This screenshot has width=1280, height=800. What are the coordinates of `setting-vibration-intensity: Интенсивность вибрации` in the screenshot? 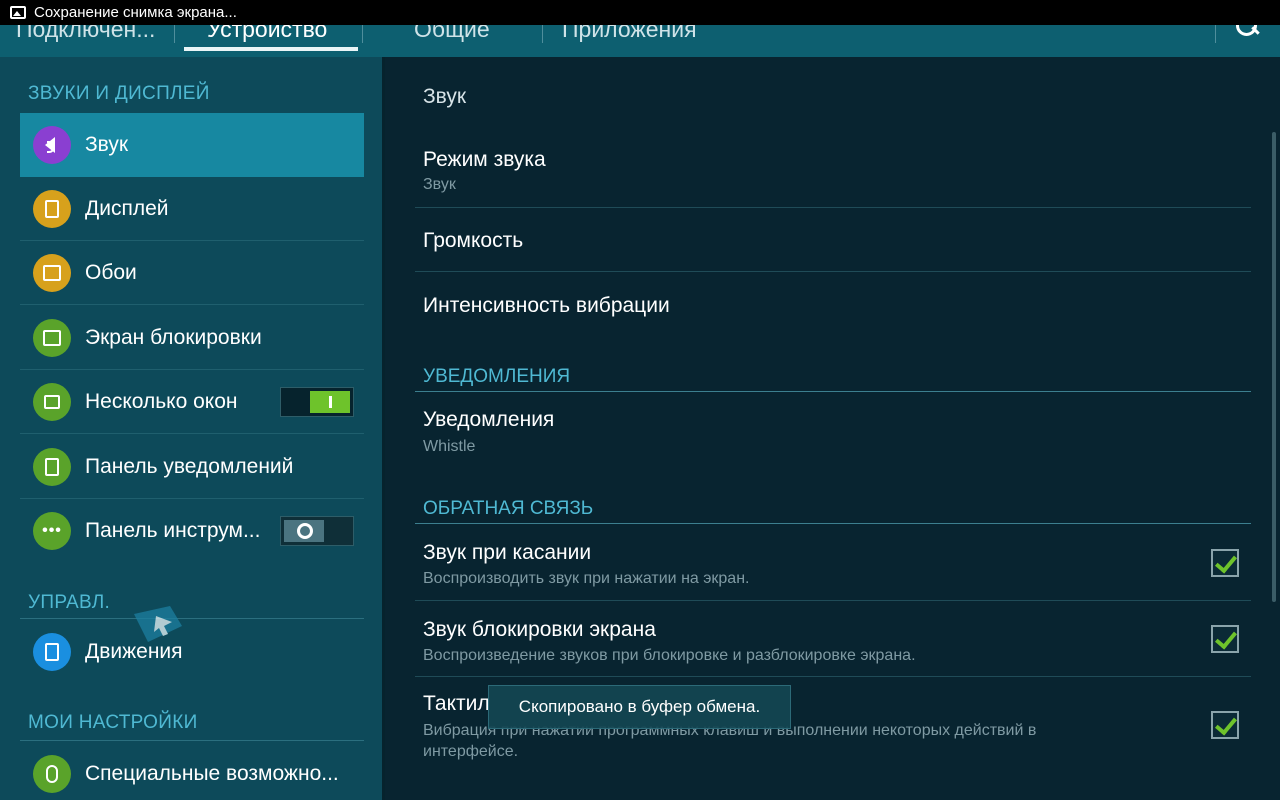 It's located at (833, 304).